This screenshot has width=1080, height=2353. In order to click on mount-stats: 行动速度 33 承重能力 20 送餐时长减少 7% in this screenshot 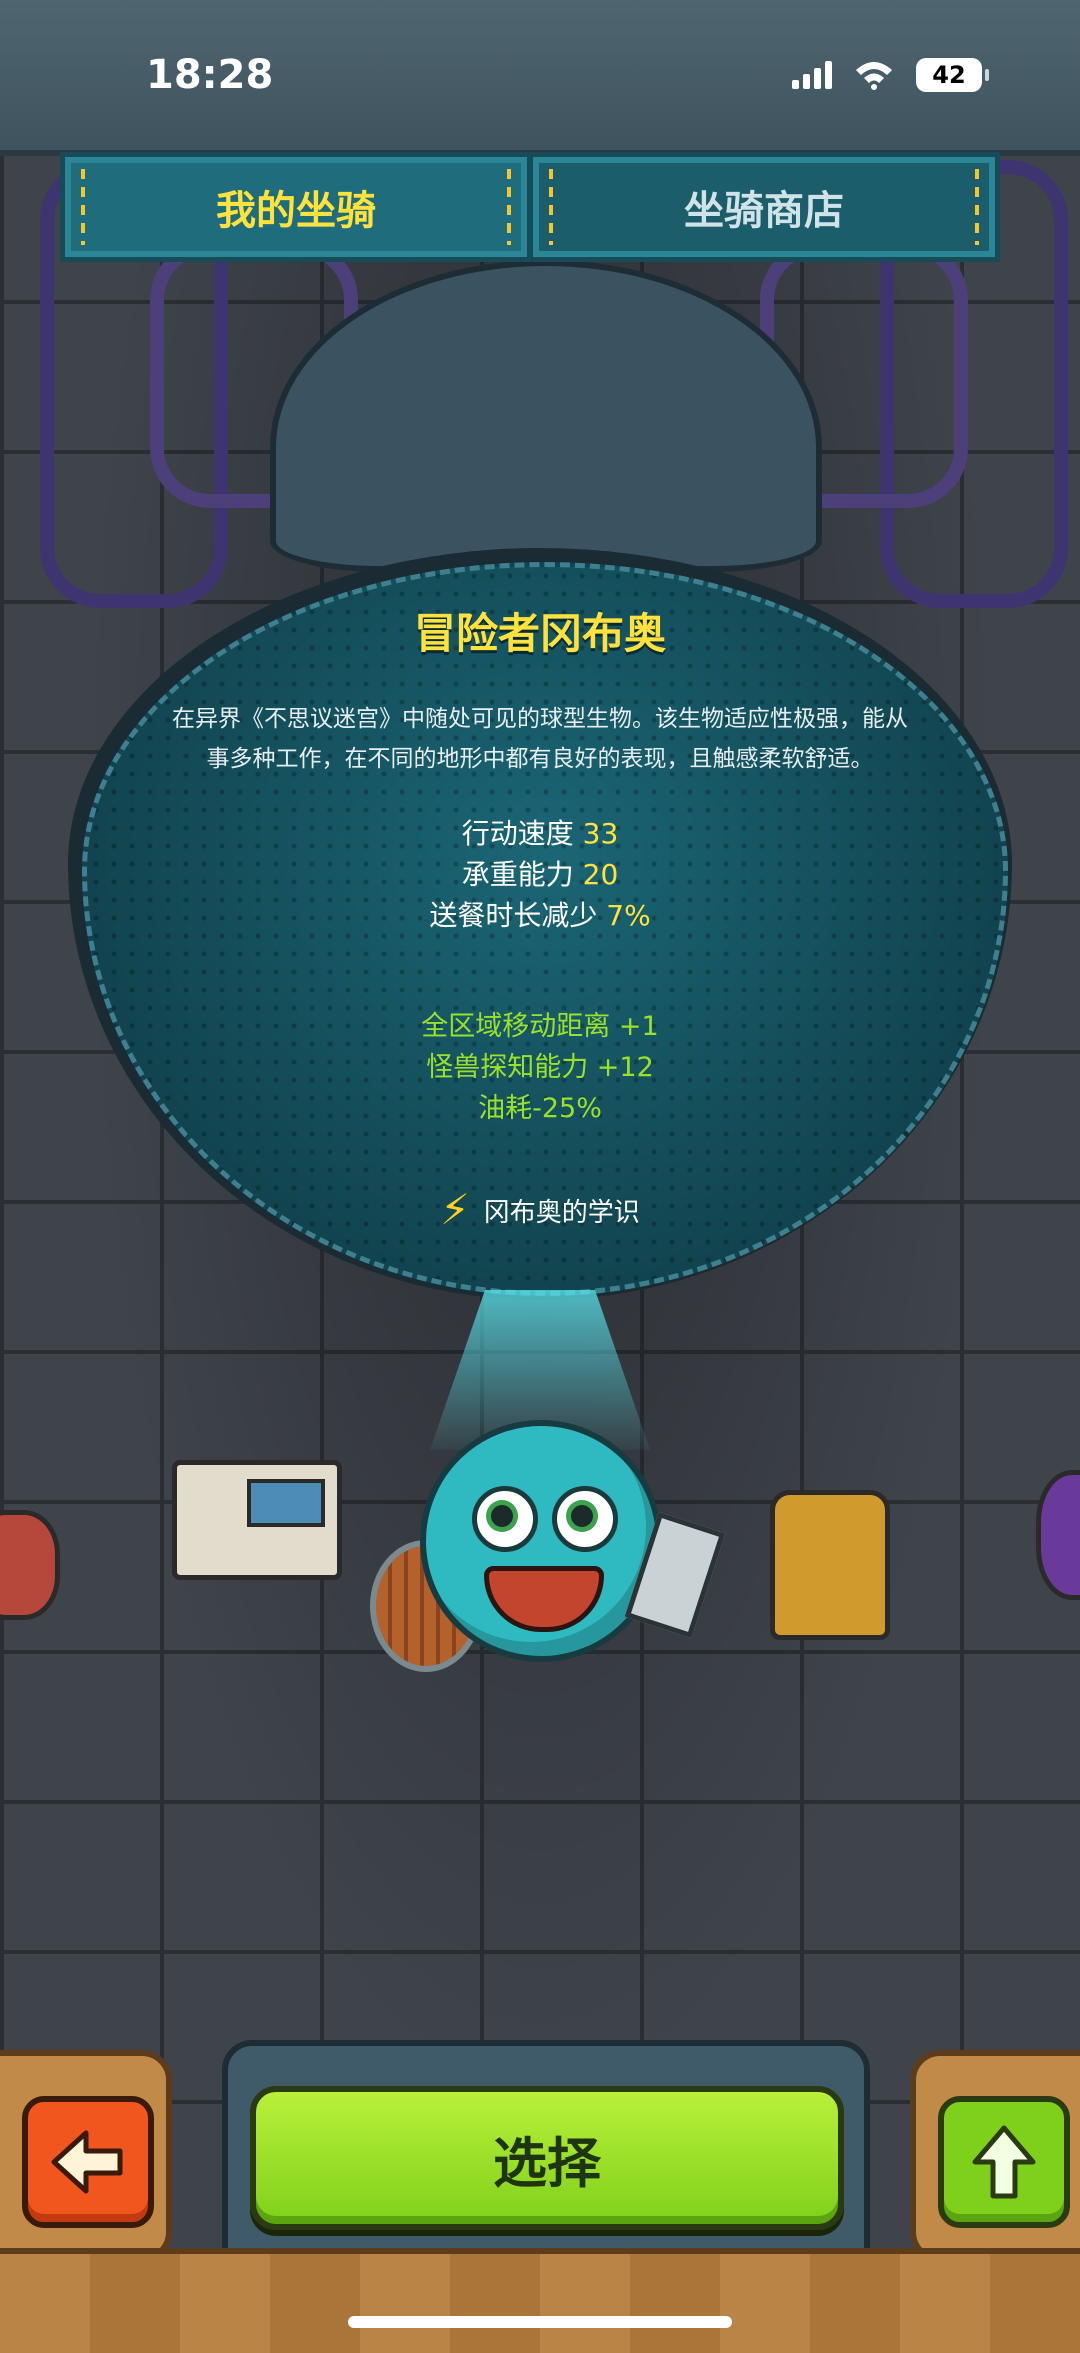, I will do `click(540, 874)`.